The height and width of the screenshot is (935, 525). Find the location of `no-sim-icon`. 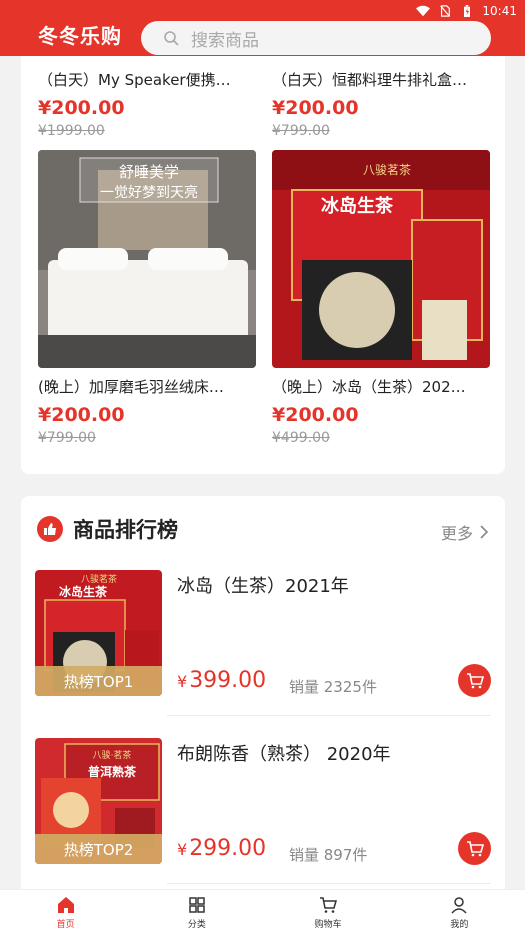

no-sim-icon is located at coordinates (445, 11).